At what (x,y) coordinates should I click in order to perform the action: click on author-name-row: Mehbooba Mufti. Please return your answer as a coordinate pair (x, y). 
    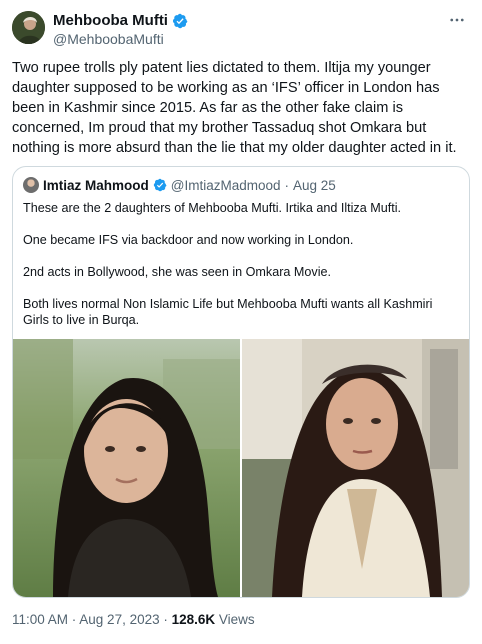
    Looking at the image, I should click on (120, 20).